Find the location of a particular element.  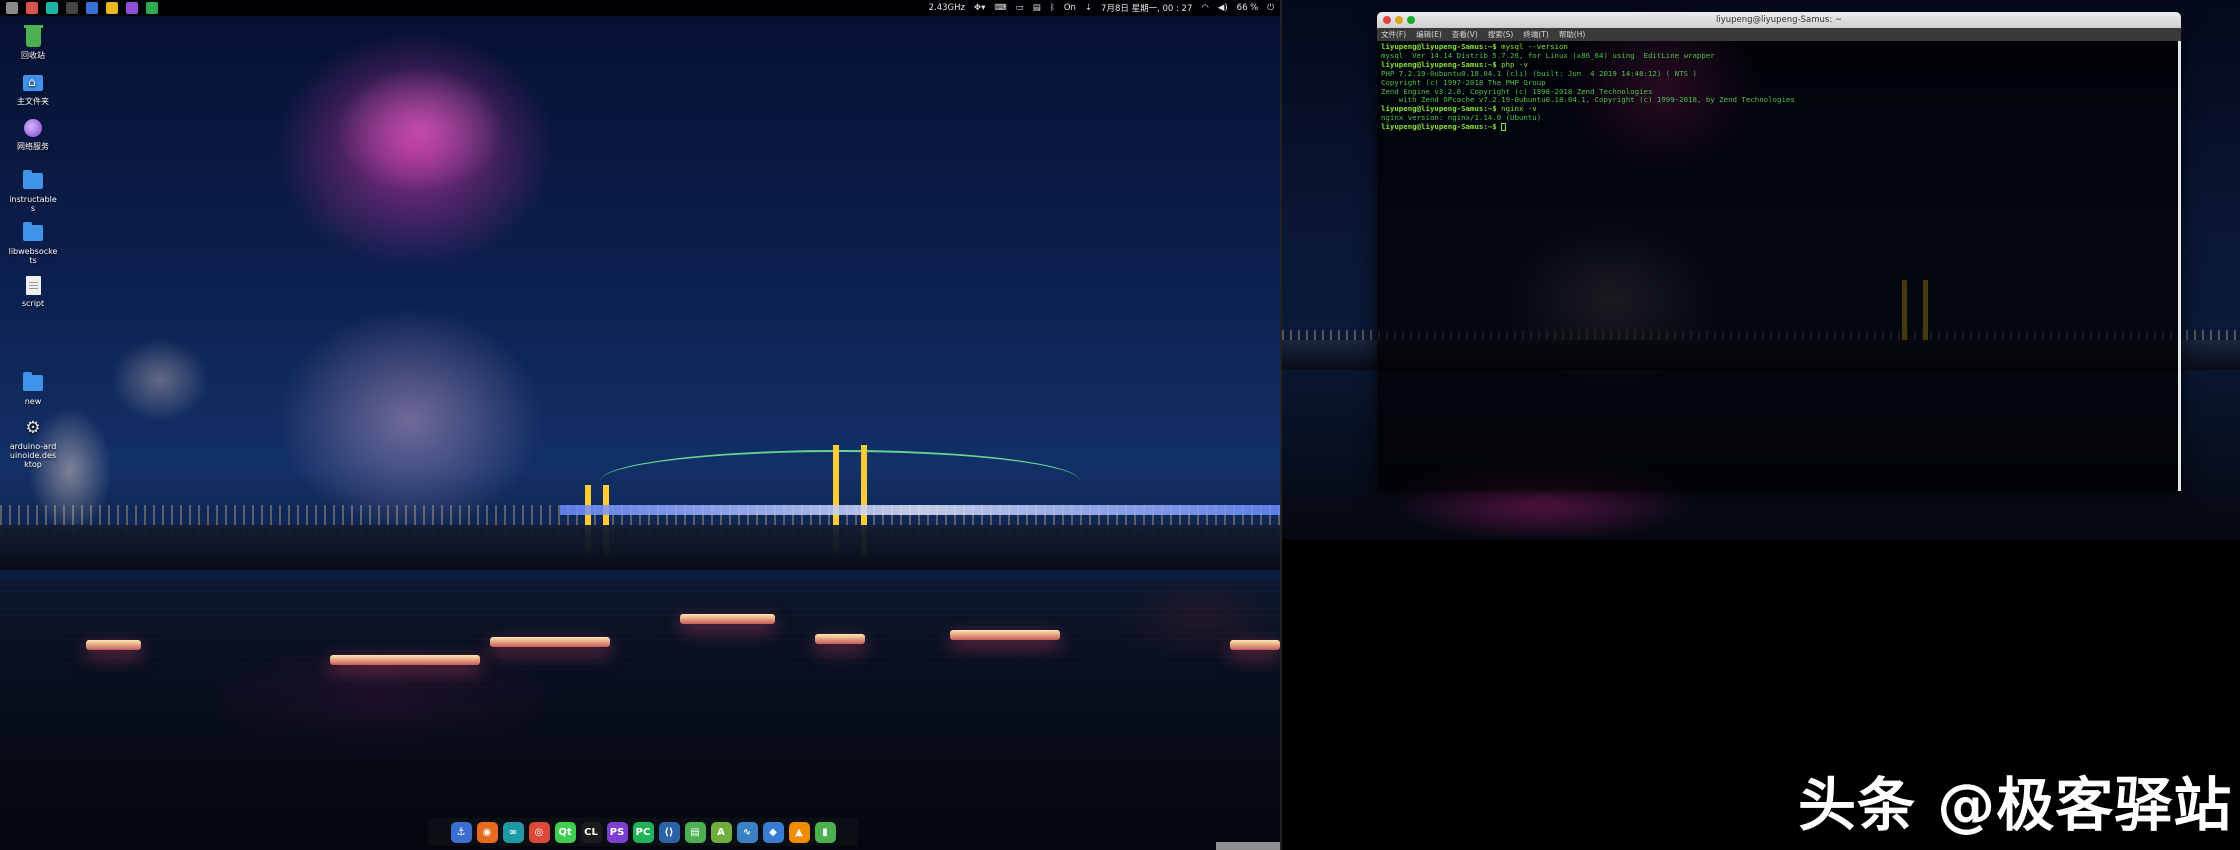

volume-icon: ◀) is located at coordinates (1223, 8).